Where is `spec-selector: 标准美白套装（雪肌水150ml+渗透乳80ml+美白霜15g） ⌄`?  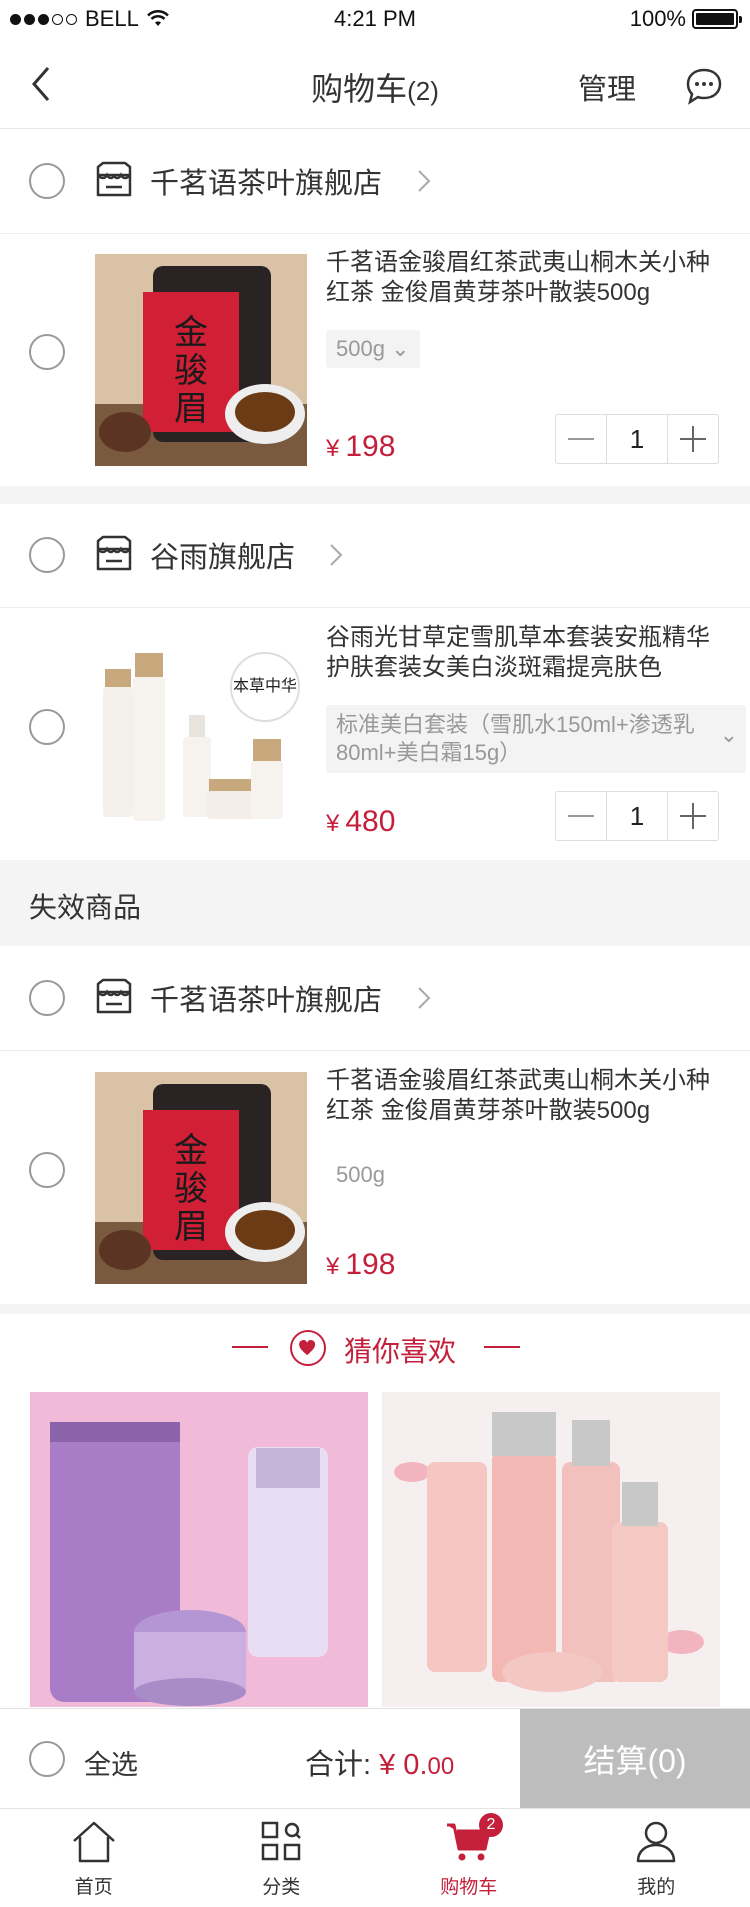
spec-selector: 标准美白套装（雪肌水150ml+渗透乳80ml+美白霜15g） ⌄ is located at coordinates (536, 739).